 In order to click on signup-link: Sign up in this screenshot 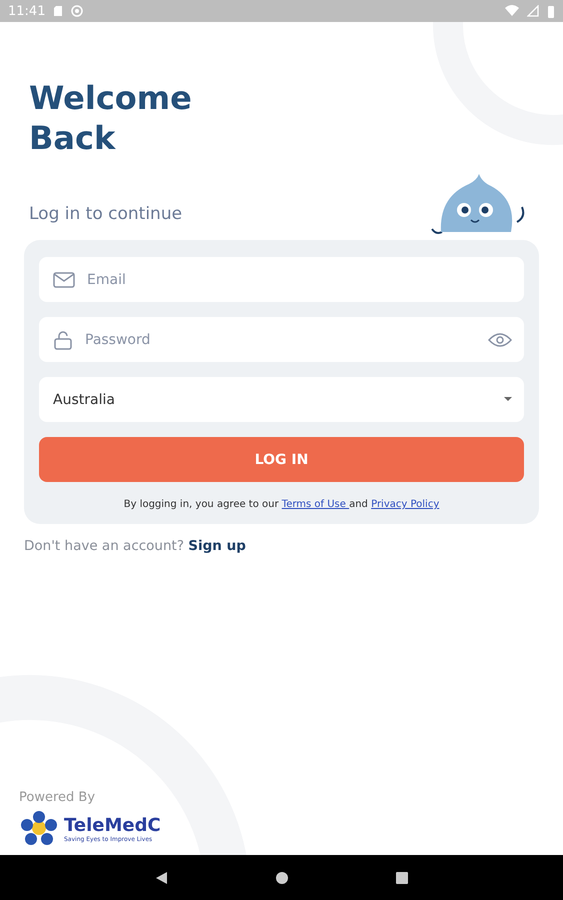, I will do `click(217, 546)`.